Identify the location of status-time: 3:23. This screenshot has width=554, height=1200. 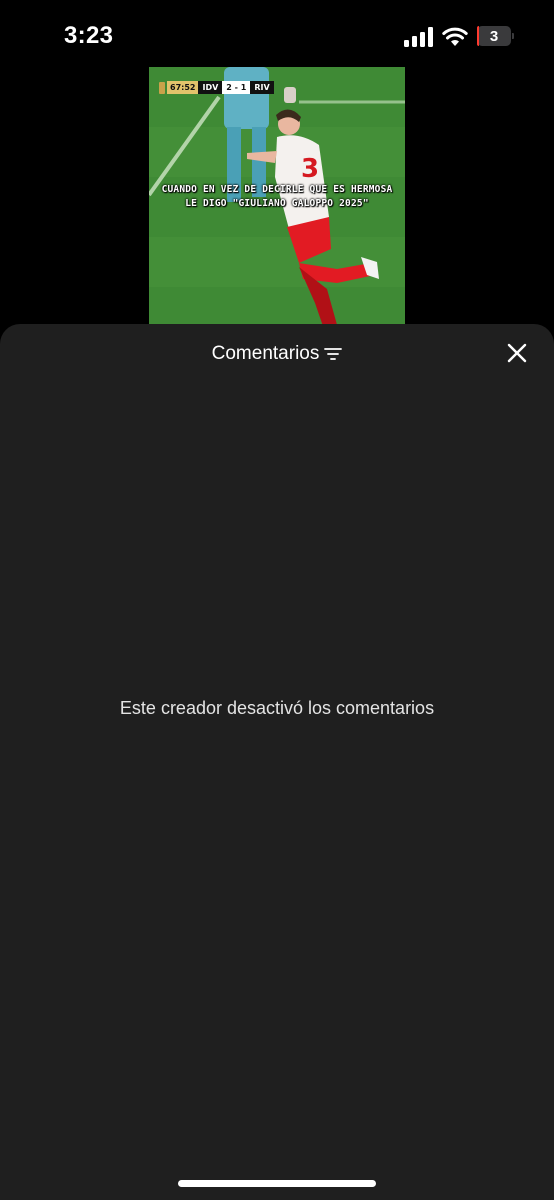
(89, 35).